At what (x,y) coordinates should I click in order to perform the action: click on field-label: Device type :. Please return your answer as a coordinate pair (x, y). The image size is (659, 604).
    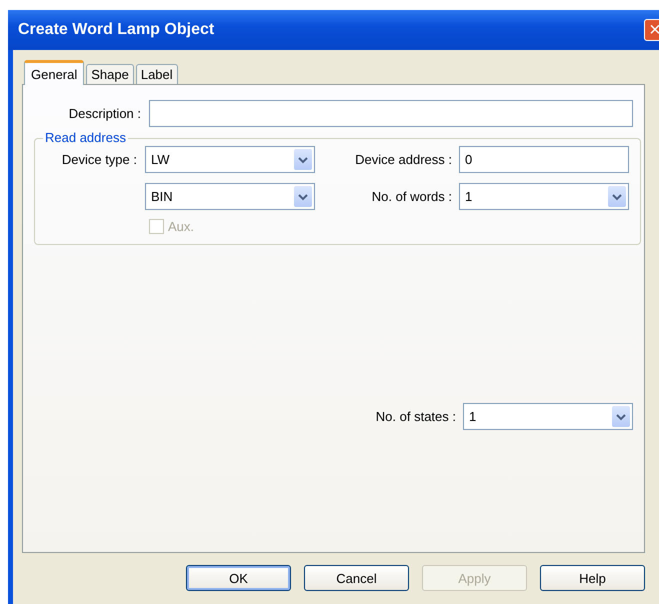
    Looking at the image, I should click on (98, 159).